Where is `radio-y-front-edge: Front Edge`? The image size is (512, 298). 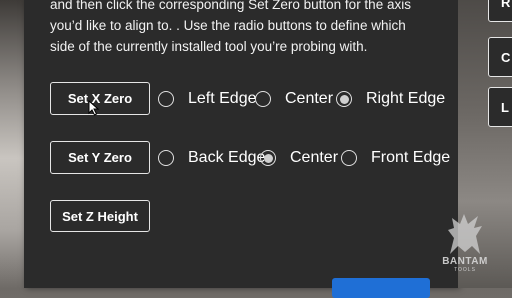 radio-y-front-edge: Front Edge is located at coordinates (395, 158).